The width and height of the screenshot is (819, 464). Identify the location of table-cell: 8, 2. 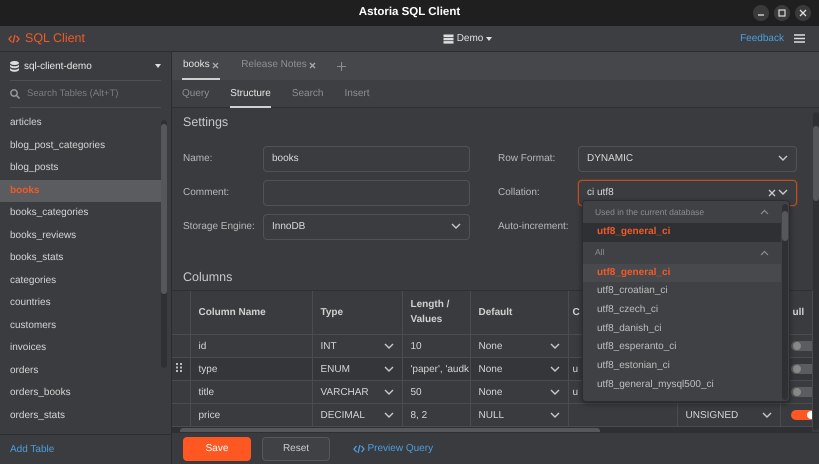
(419, 415).